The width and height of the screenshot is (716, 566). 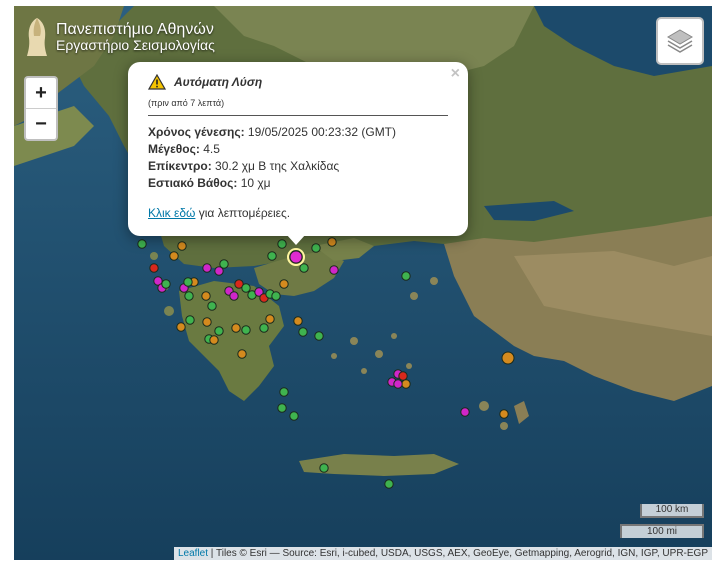 What do you see at coordinates (211, 149) in the screenshot?
I see `magnitude-value: 4.5` at bounding box center [211, 149].